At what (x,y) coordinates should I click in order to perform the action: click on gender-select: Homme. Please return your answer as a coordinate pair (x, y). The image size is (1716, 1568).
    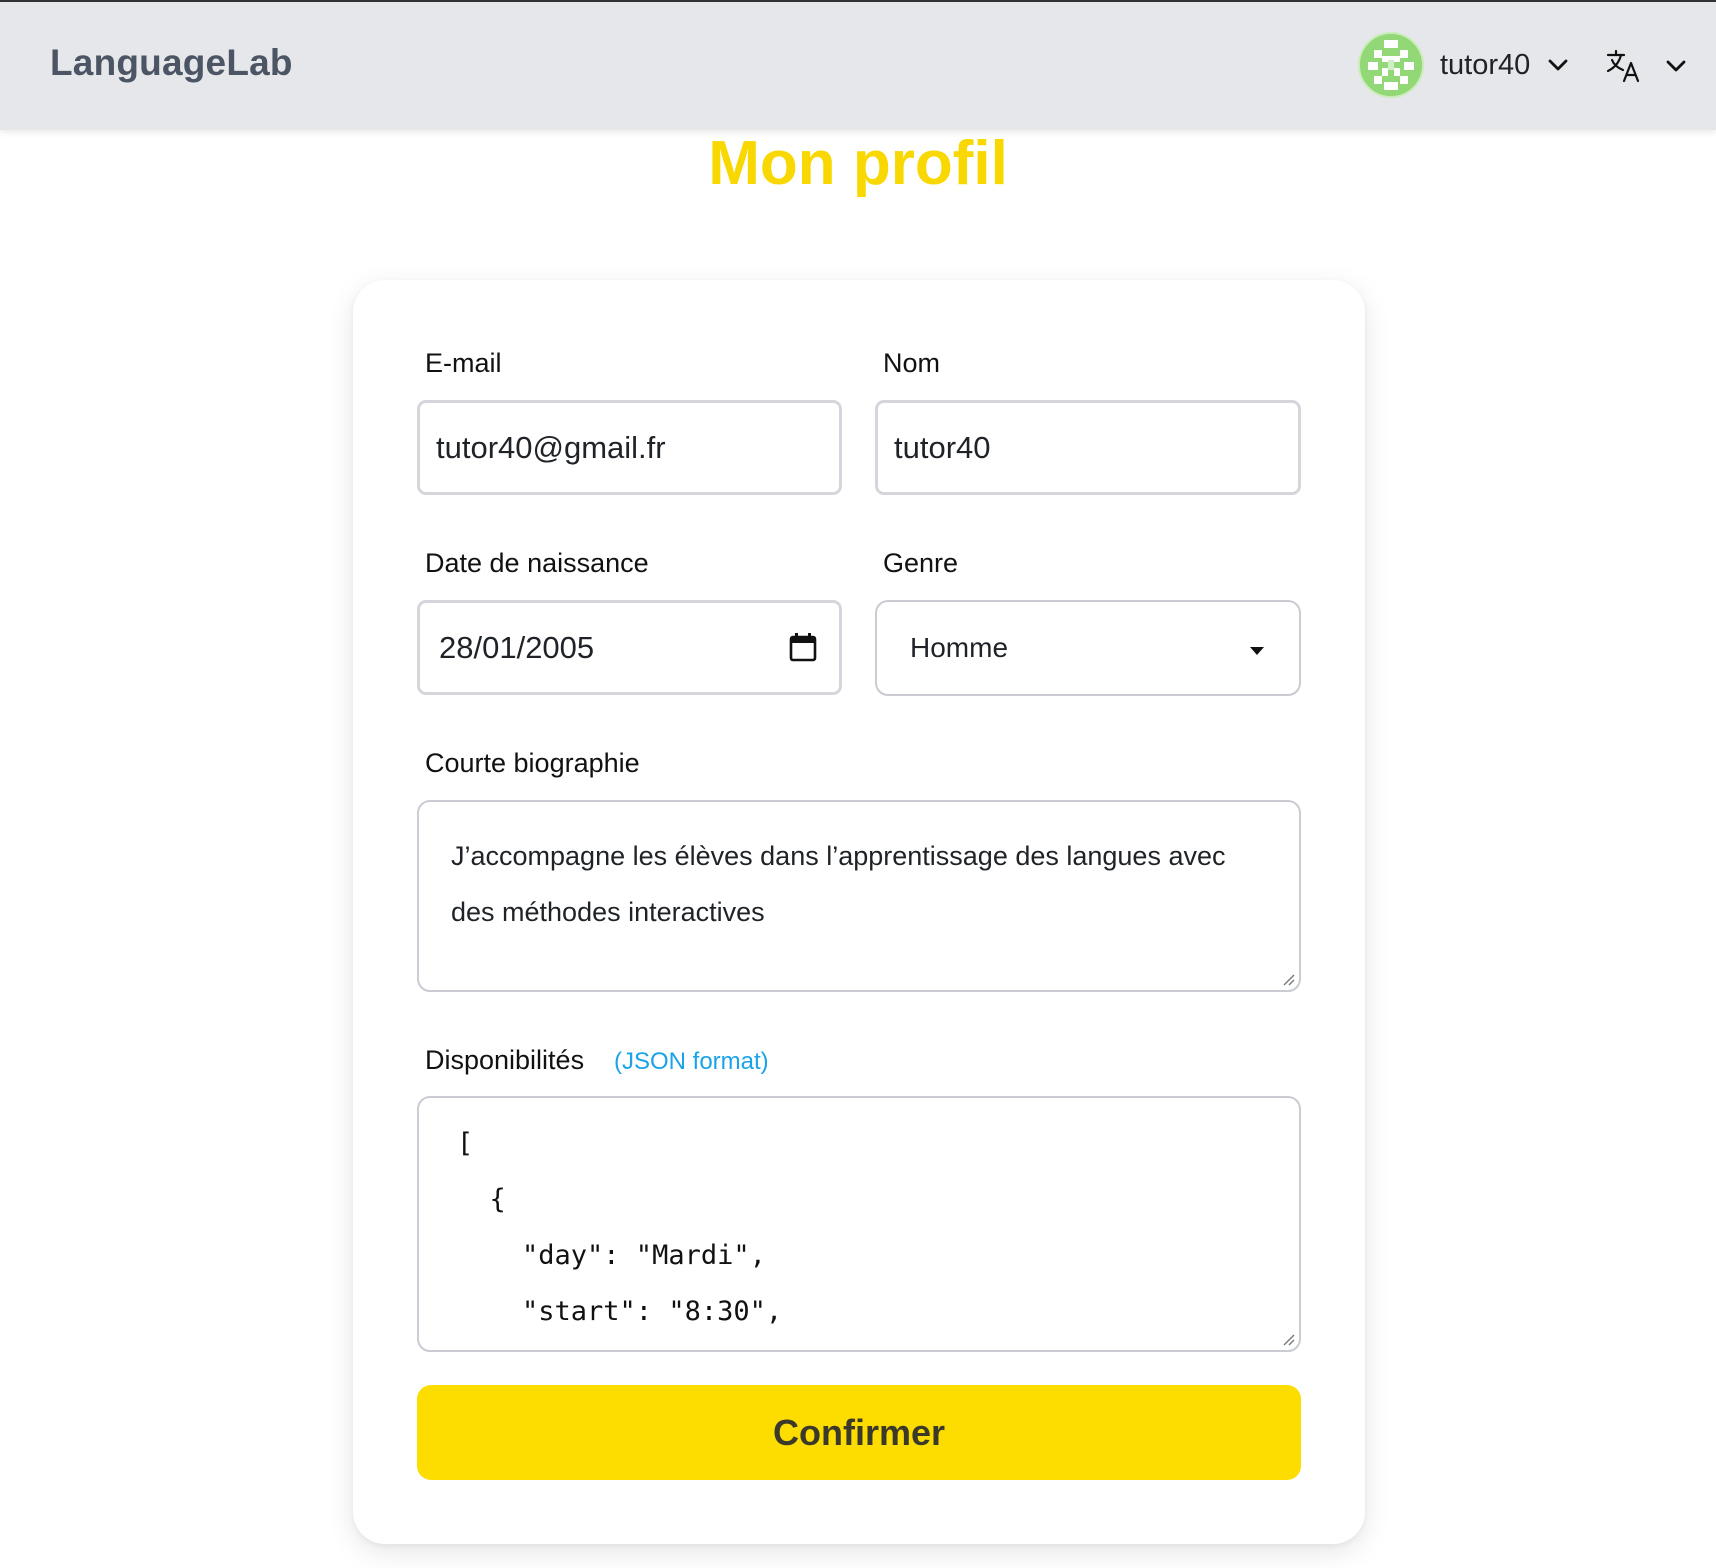
    Looking at the image, I should click on (1088, 648).